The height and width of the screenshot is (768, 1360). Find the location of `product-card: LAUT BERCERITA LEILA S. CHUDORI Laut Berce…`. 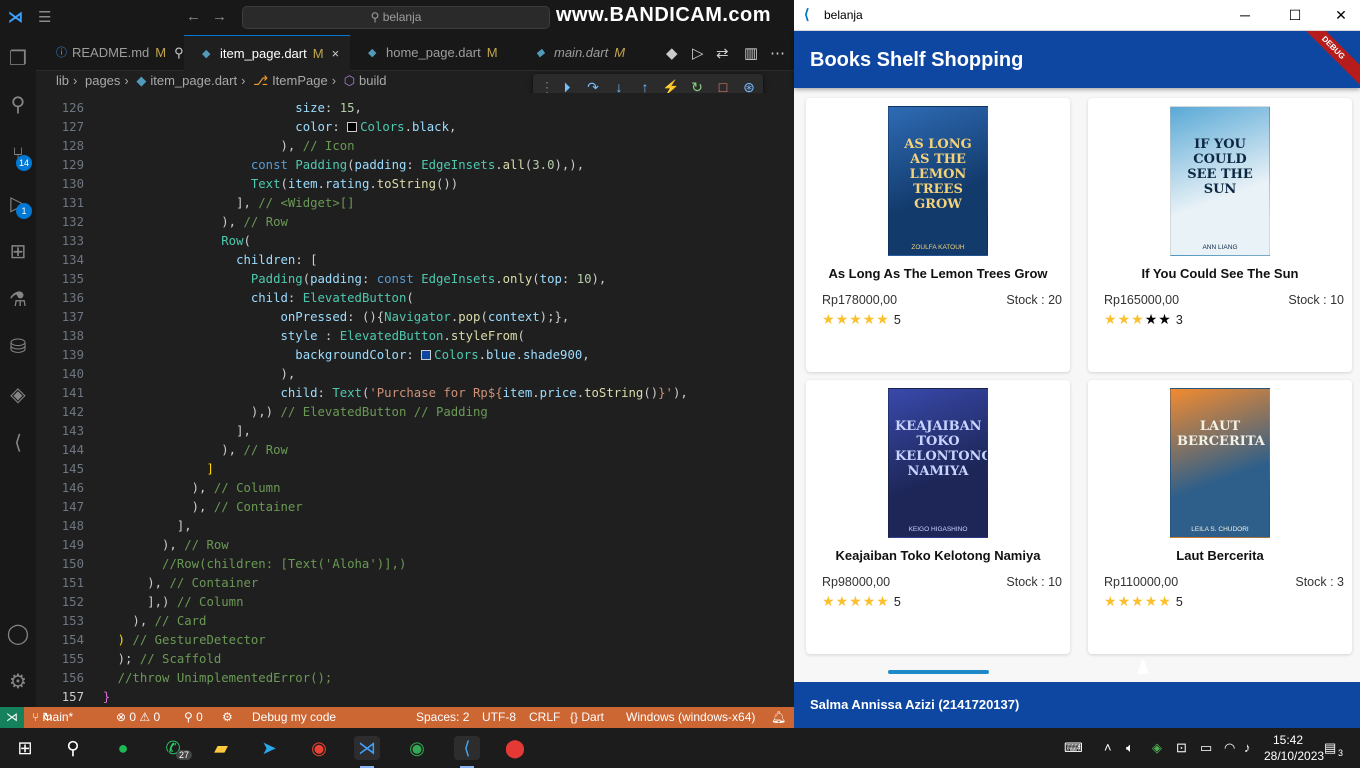

product-card: LAUT BERCERITA LEILA S. CHUDORI Laut Berce… is located at coordinates (1220, 517).